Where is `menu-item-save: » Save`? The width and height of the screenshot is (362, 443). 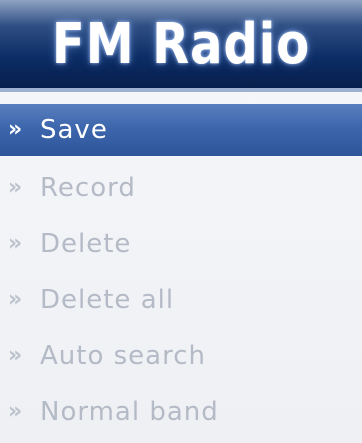
menu-item-save: » Save is located at coordinates (181, 130).